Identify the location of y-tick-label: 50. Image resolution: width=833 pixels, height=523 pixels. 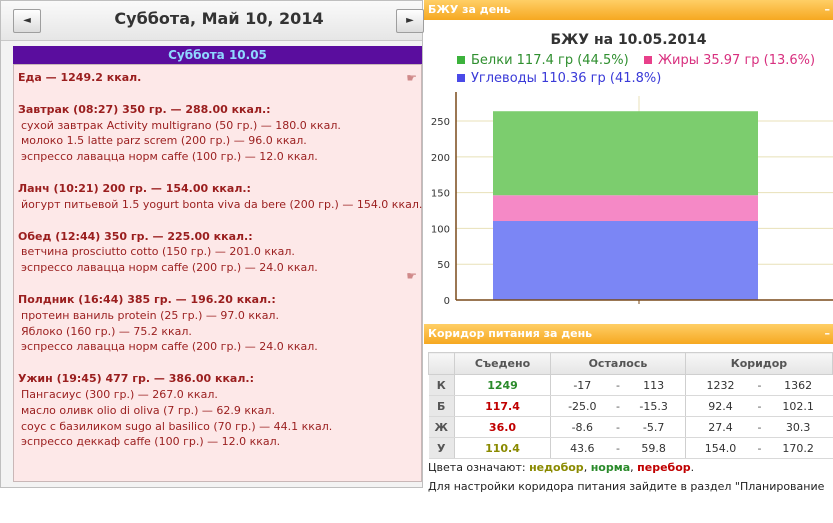
(443, 265).